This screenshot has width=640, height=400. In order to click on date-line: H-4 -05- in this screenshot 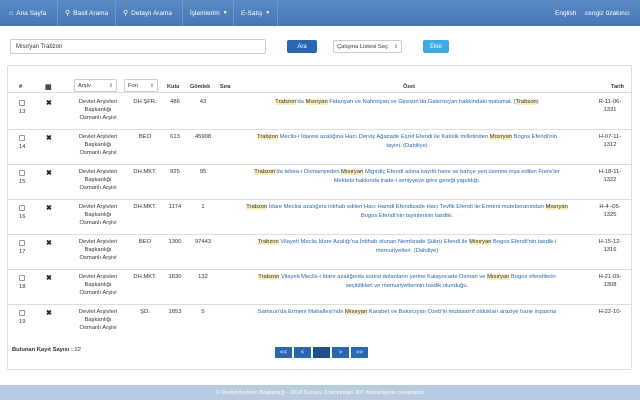, I will do `click(610, 207)`.